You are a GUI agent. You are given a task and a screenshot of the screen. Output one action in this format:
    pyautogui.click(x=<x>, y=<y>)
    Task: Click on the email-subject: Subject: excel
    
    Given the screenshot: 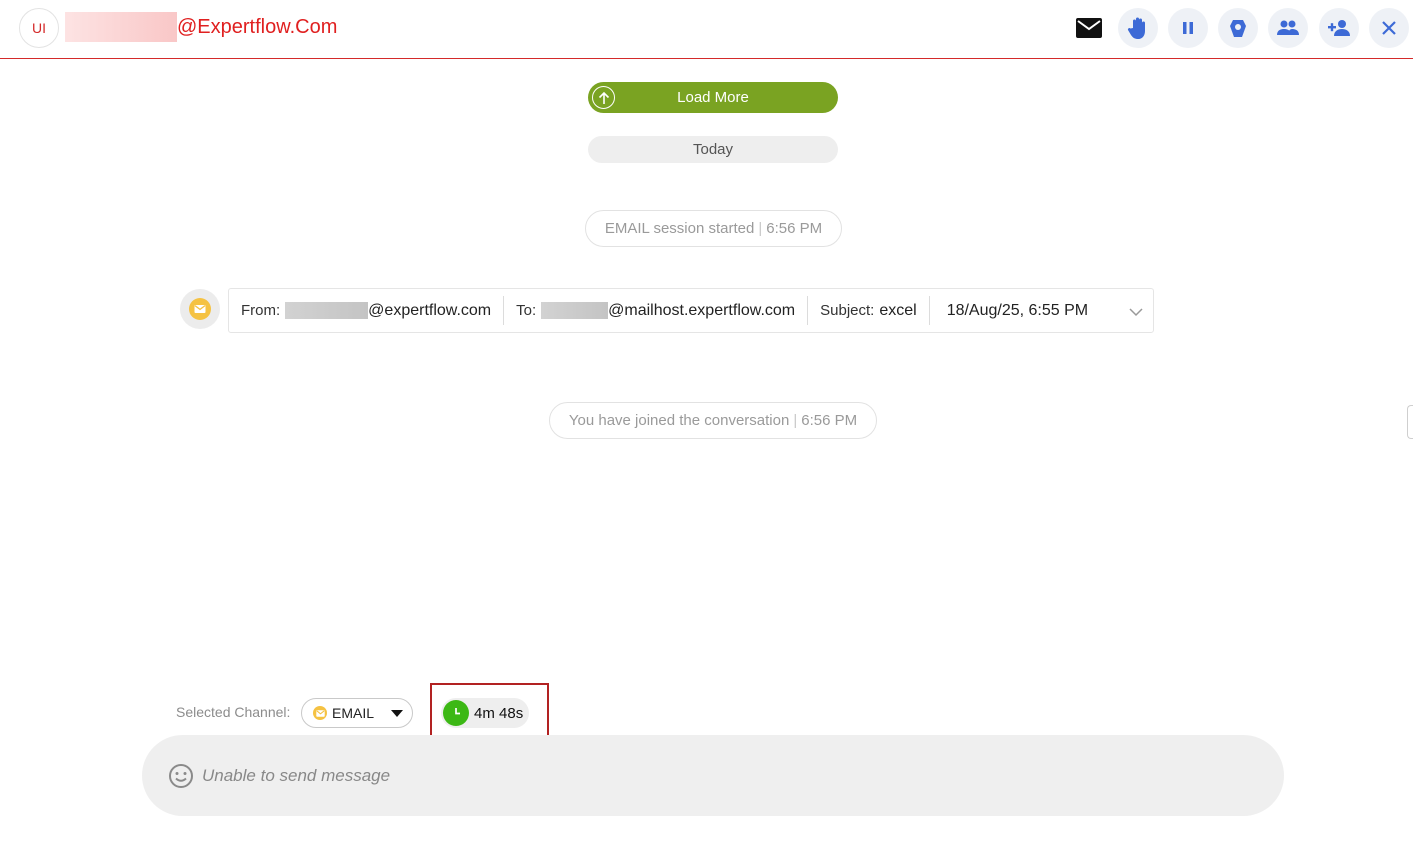 What is the action you would take?
    pyautogui.click(x=869, y=310)
    